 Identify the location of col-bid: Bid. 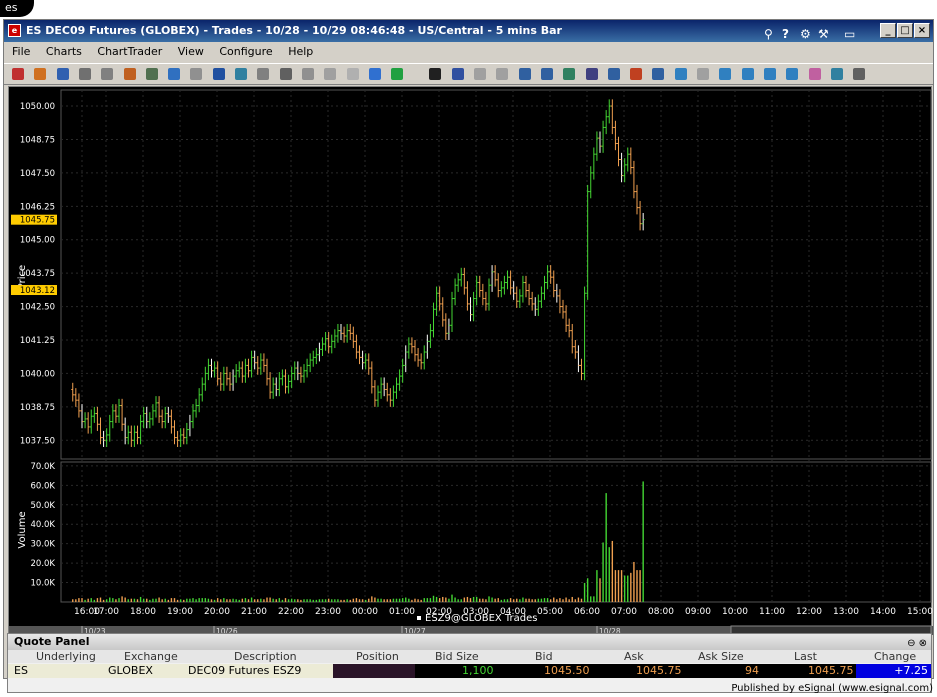
(544, 657).